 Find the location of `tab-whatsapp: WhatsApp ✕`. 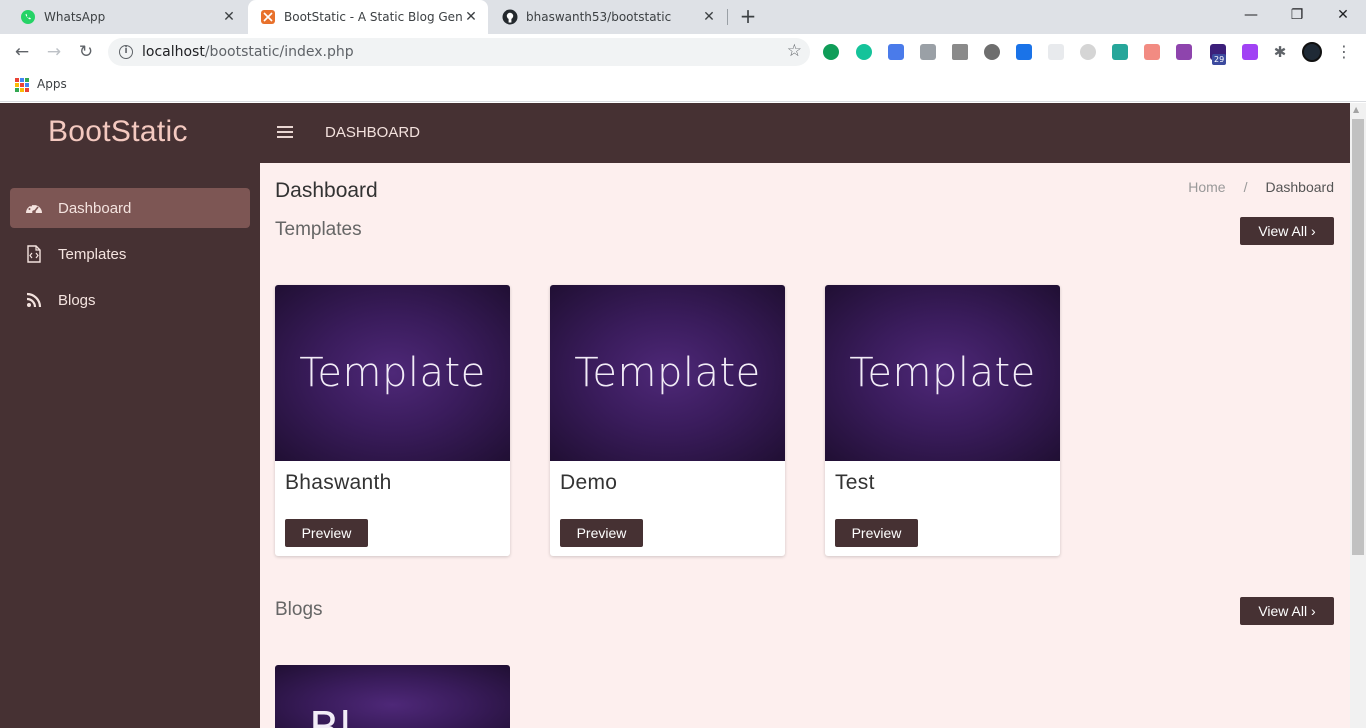

tab-whatsapp: WhatsApp ✕ is located at coordinates (127, 17).